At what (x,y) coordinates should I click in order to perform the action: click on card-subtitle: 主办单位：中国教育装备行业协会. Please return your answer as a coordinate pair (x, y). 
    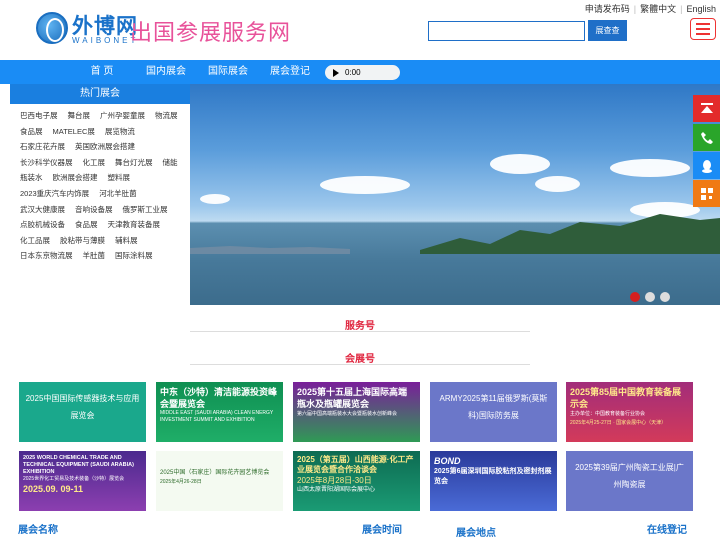
    Looking at the image, I should click on (608, 414).